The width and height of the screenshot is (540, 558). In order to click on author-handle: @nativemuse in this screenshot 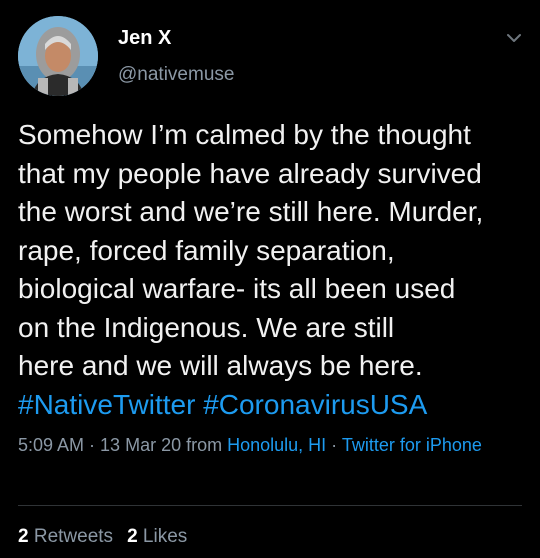, I will do `click(176, 75)`.